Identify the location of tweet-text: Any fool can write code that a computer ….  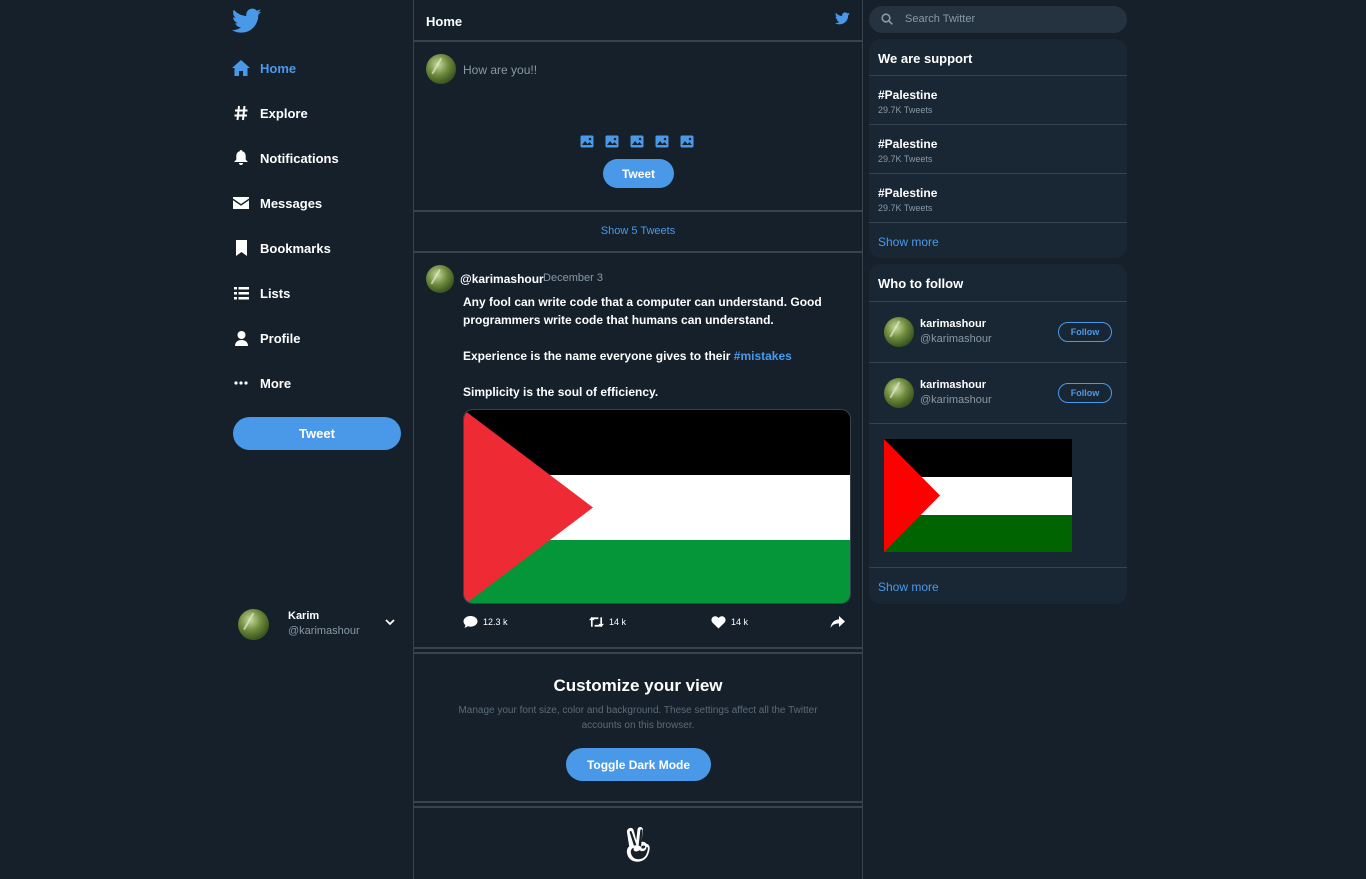
(653, 356).